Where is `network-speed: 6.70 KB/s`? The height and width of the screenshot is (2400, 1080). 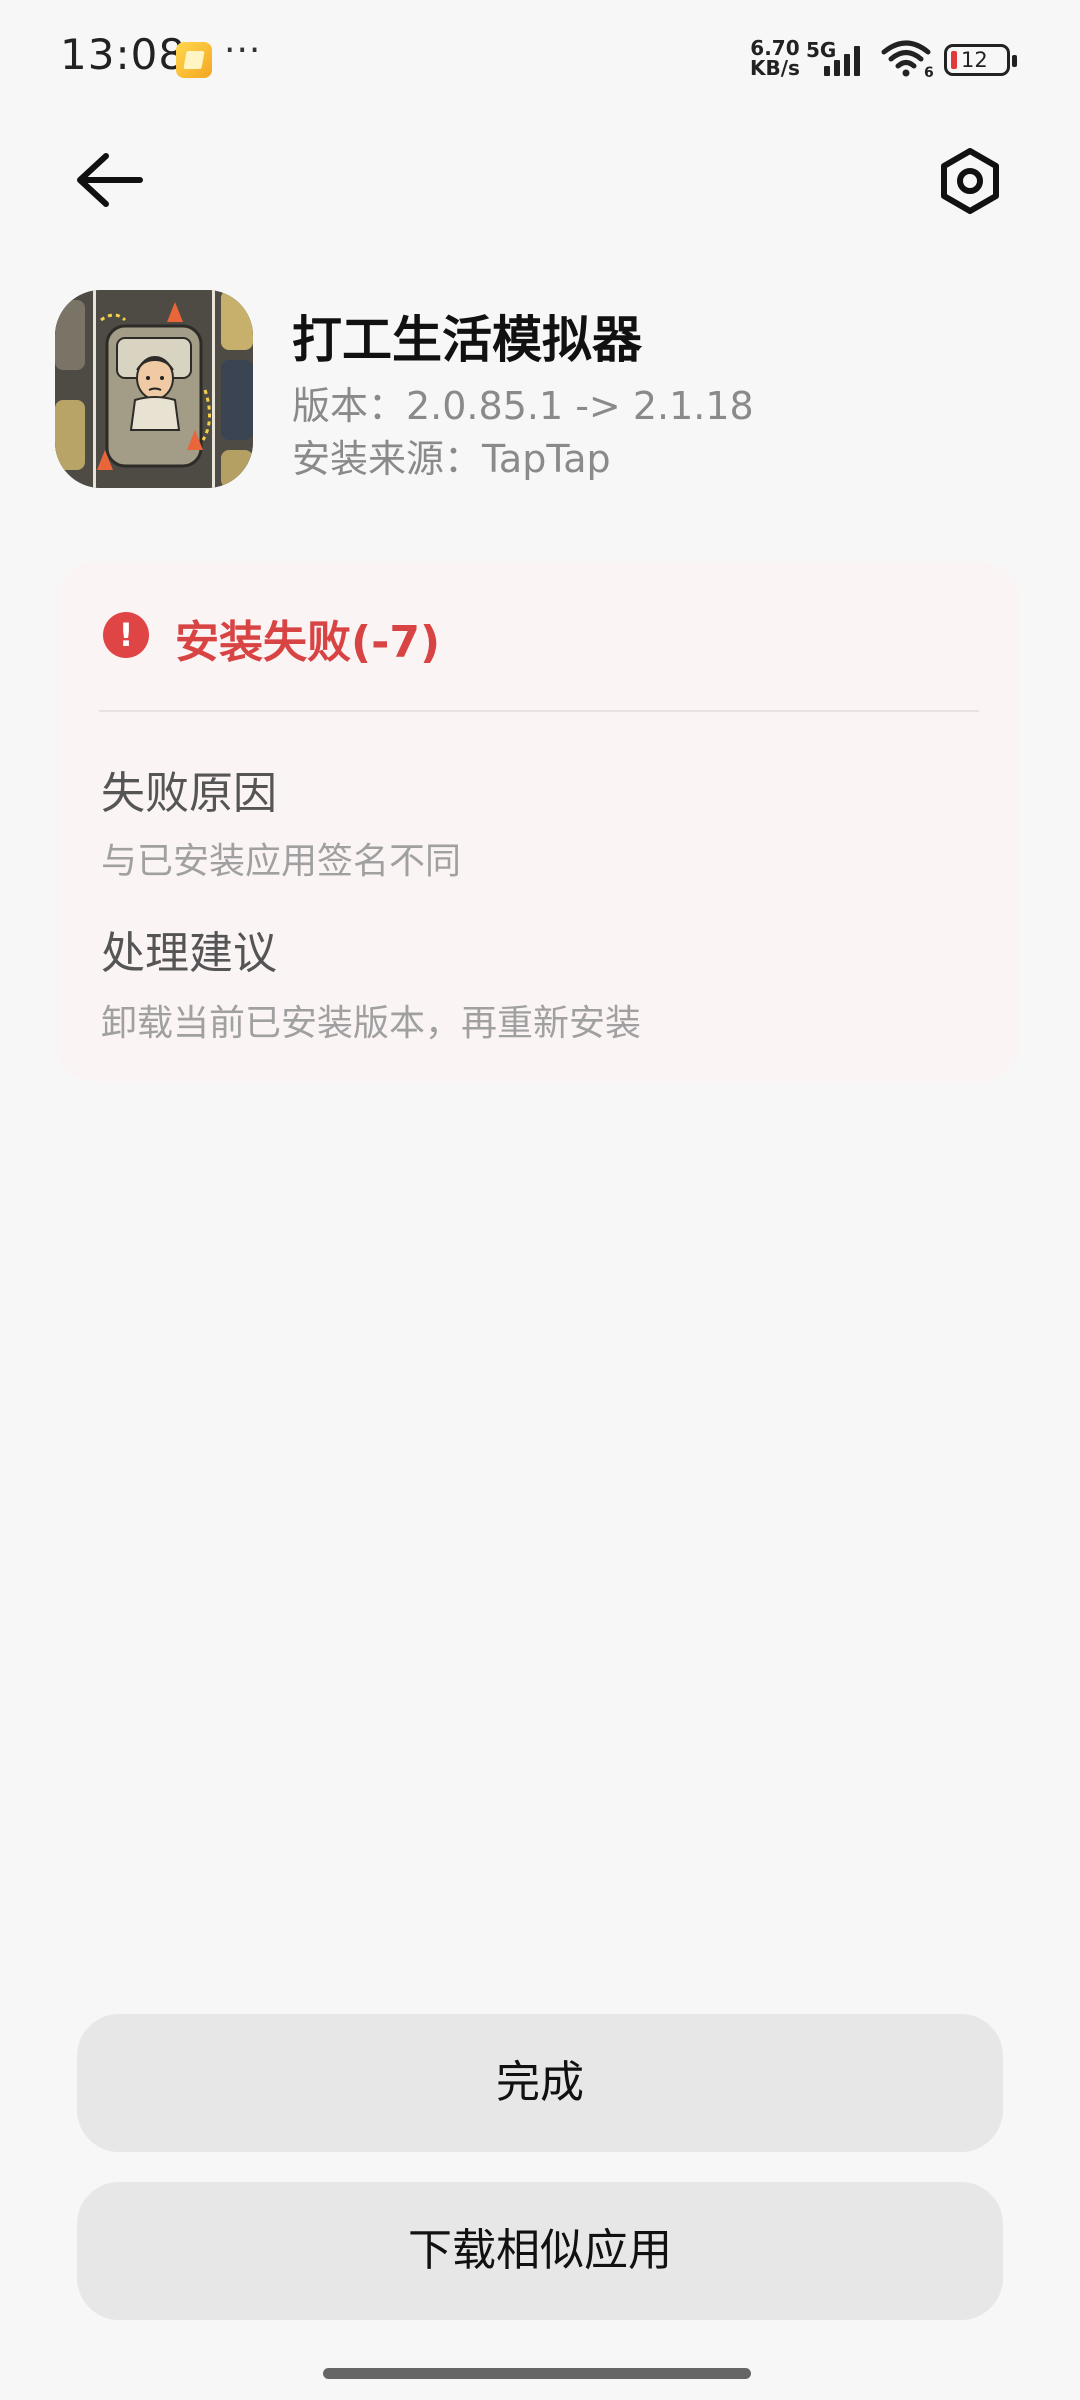
network-speed: 6.70 KB/s is located at coordinates (775, 58).